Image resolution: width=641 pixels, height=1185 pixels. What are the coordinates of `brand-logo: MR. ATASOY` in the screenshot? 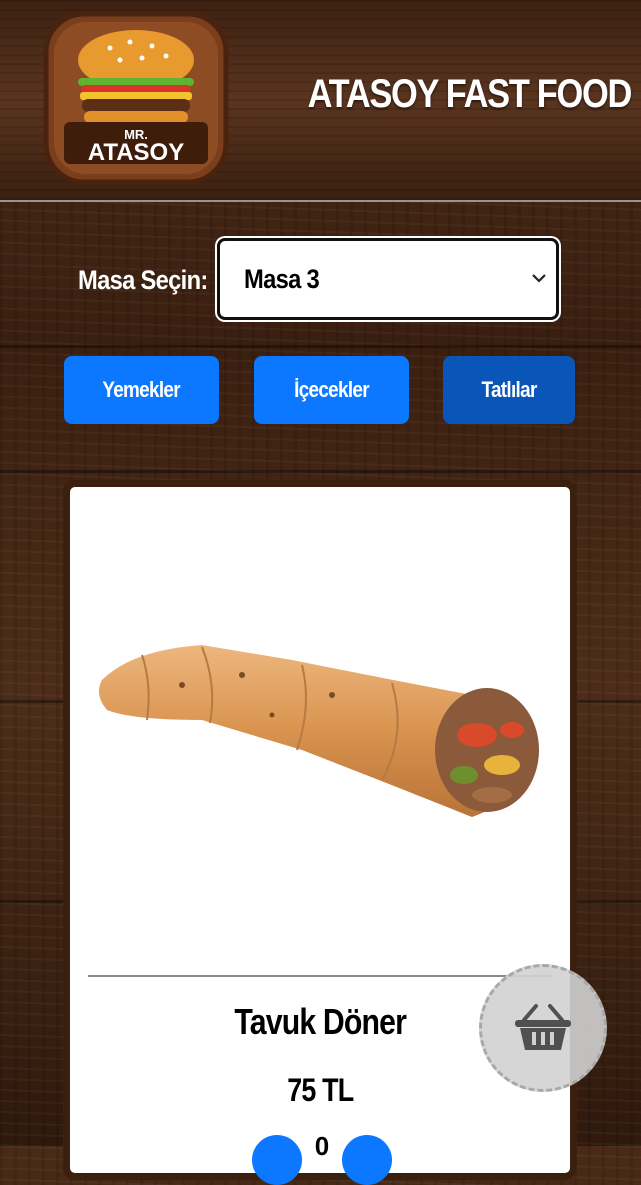 It's located at (136, 98).